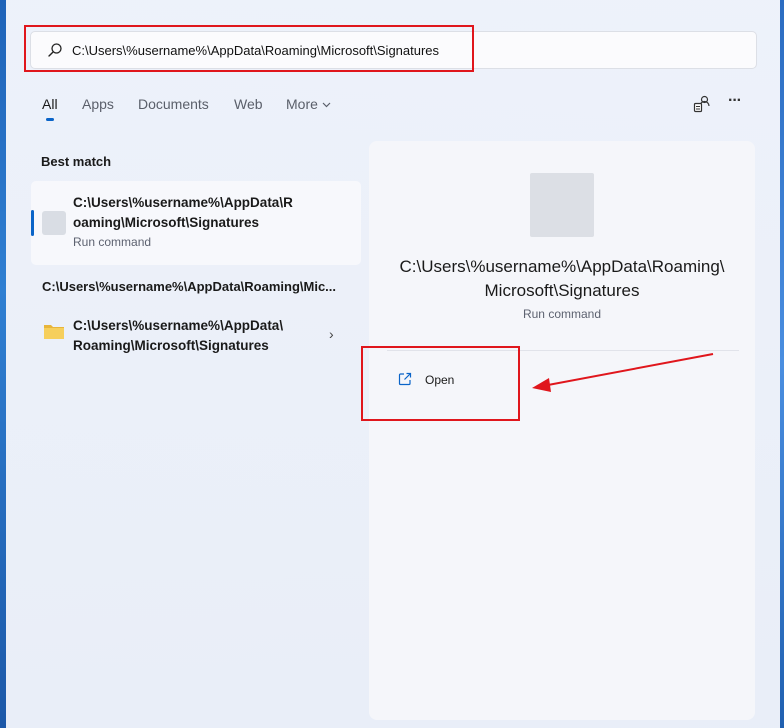  Describe the element at coordinates (54, 223) in the screenshot. I see `run-command-icon` at that location.